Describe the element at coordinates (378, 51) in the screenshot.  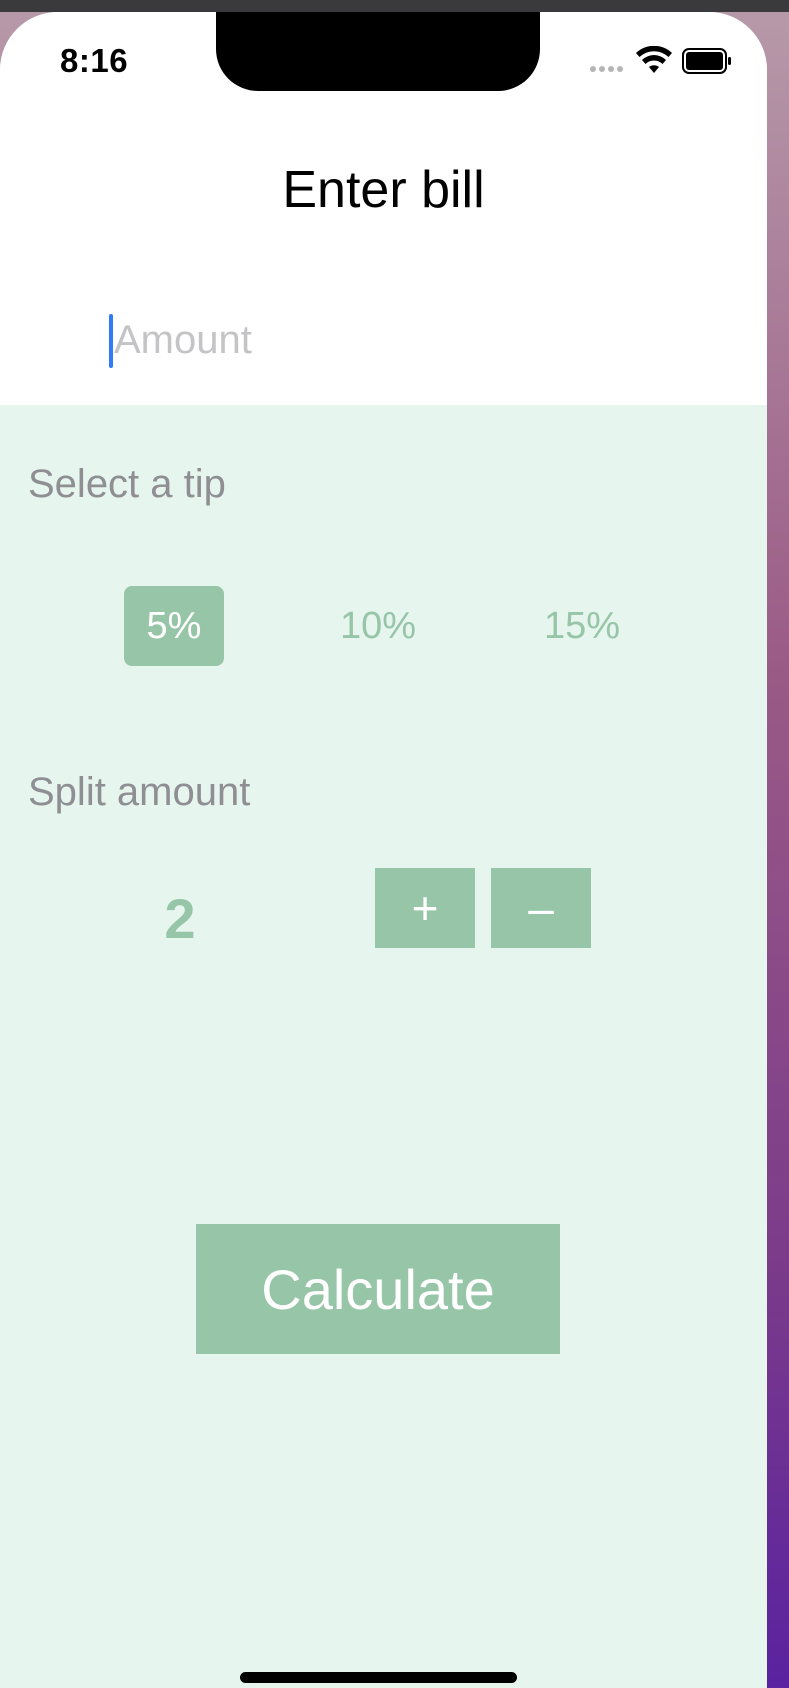
I see `device-notch` at that location.